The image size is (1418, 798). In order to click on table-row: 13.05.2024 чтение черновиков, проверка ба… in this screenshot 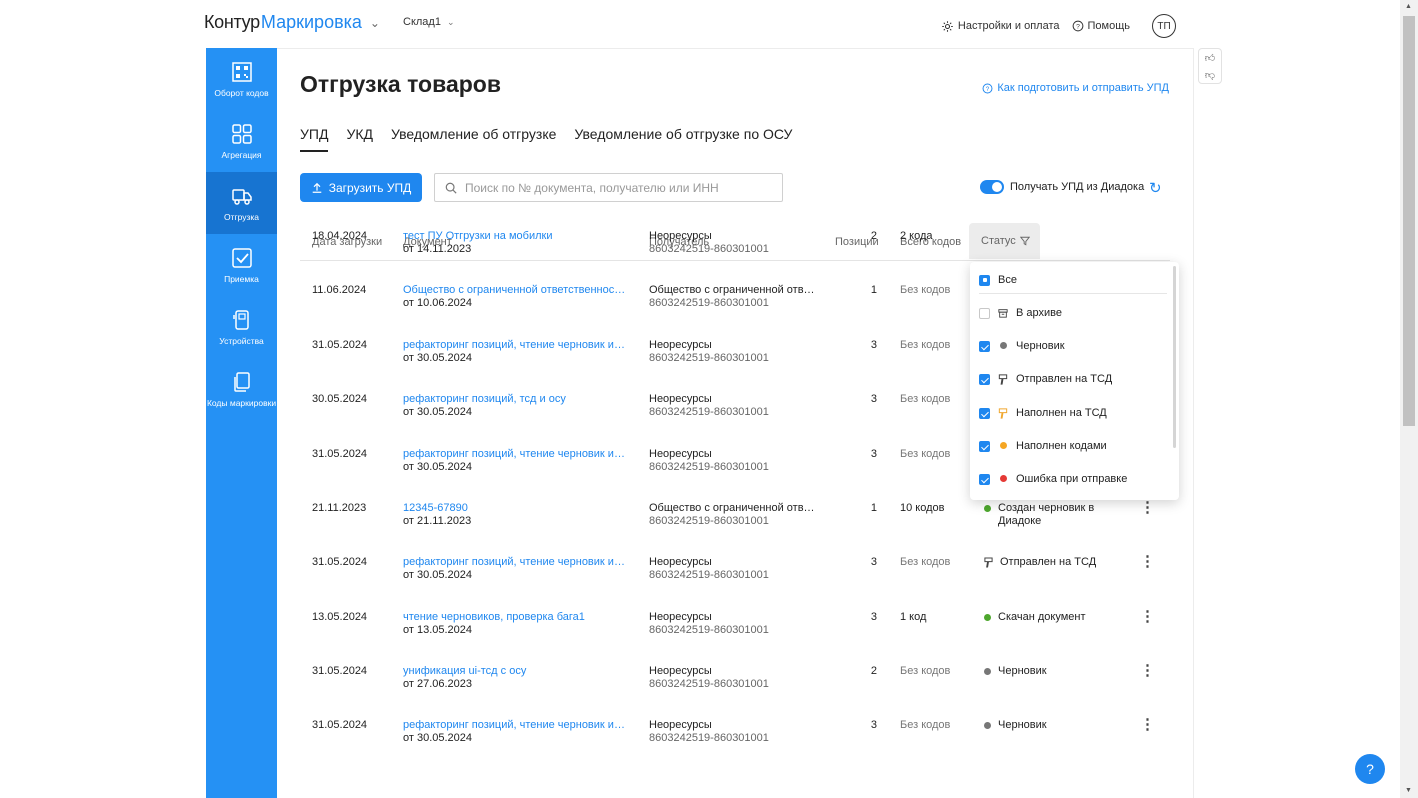, I will do `click(735, 637)`.